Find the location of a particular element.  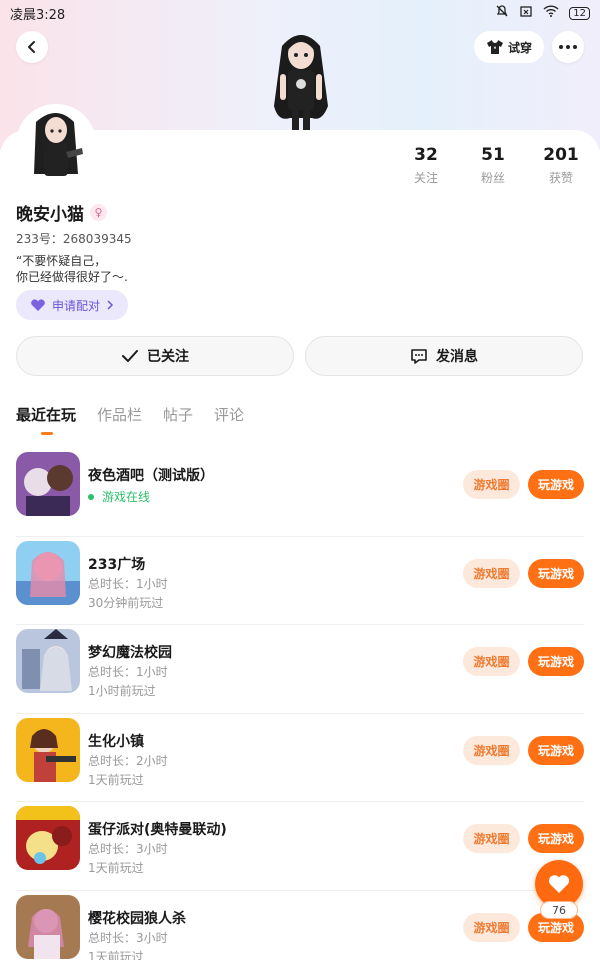

chevron-right-icon is located at coordinates (110, 305).